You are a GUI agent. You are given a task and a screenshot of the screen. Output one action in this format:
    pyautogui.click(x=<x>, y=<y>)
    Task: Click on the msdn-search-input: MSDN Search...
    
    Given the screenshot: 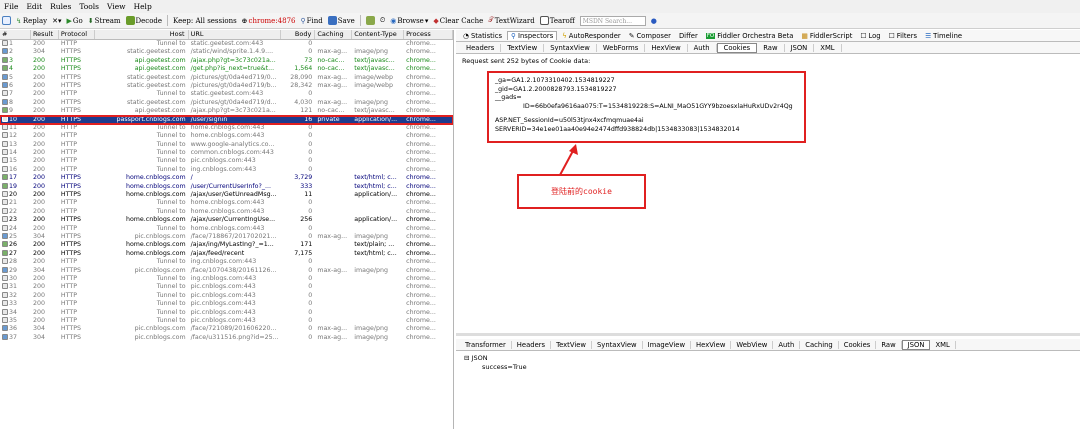 What is the action you would take?
    pyautogui.click(x=612, y=20)
    